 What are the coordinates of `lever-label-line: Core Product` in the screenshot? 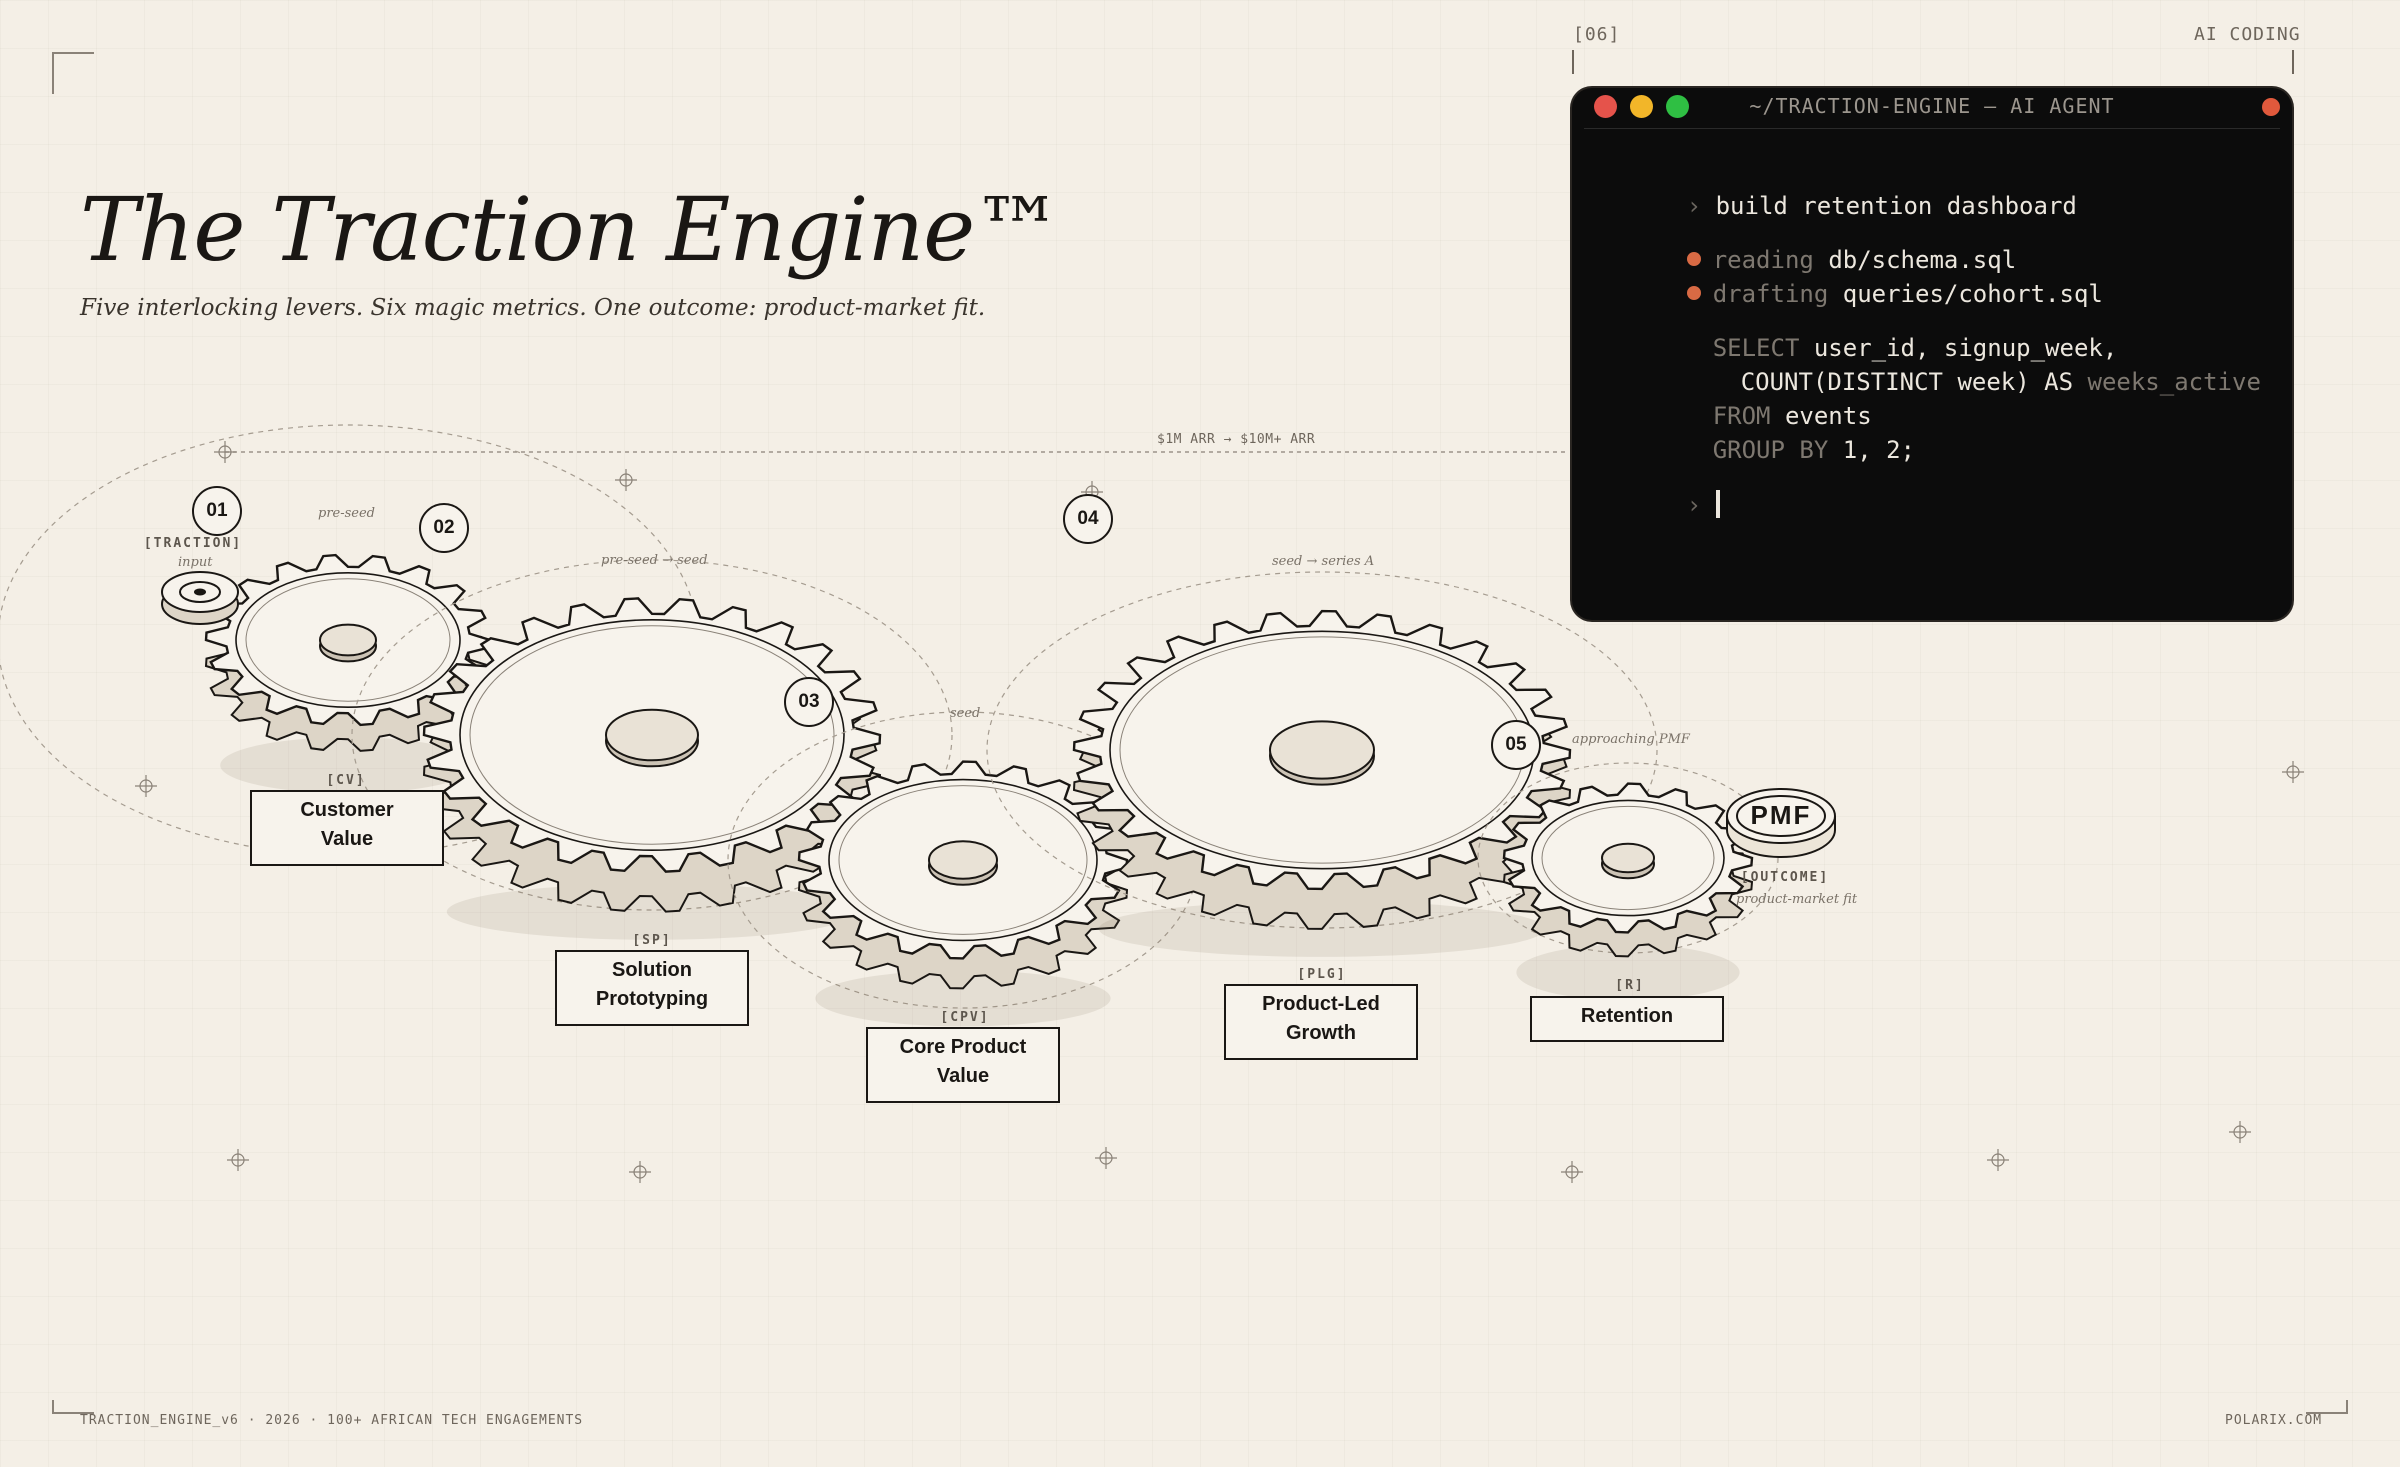 It's located at (963, 1047).